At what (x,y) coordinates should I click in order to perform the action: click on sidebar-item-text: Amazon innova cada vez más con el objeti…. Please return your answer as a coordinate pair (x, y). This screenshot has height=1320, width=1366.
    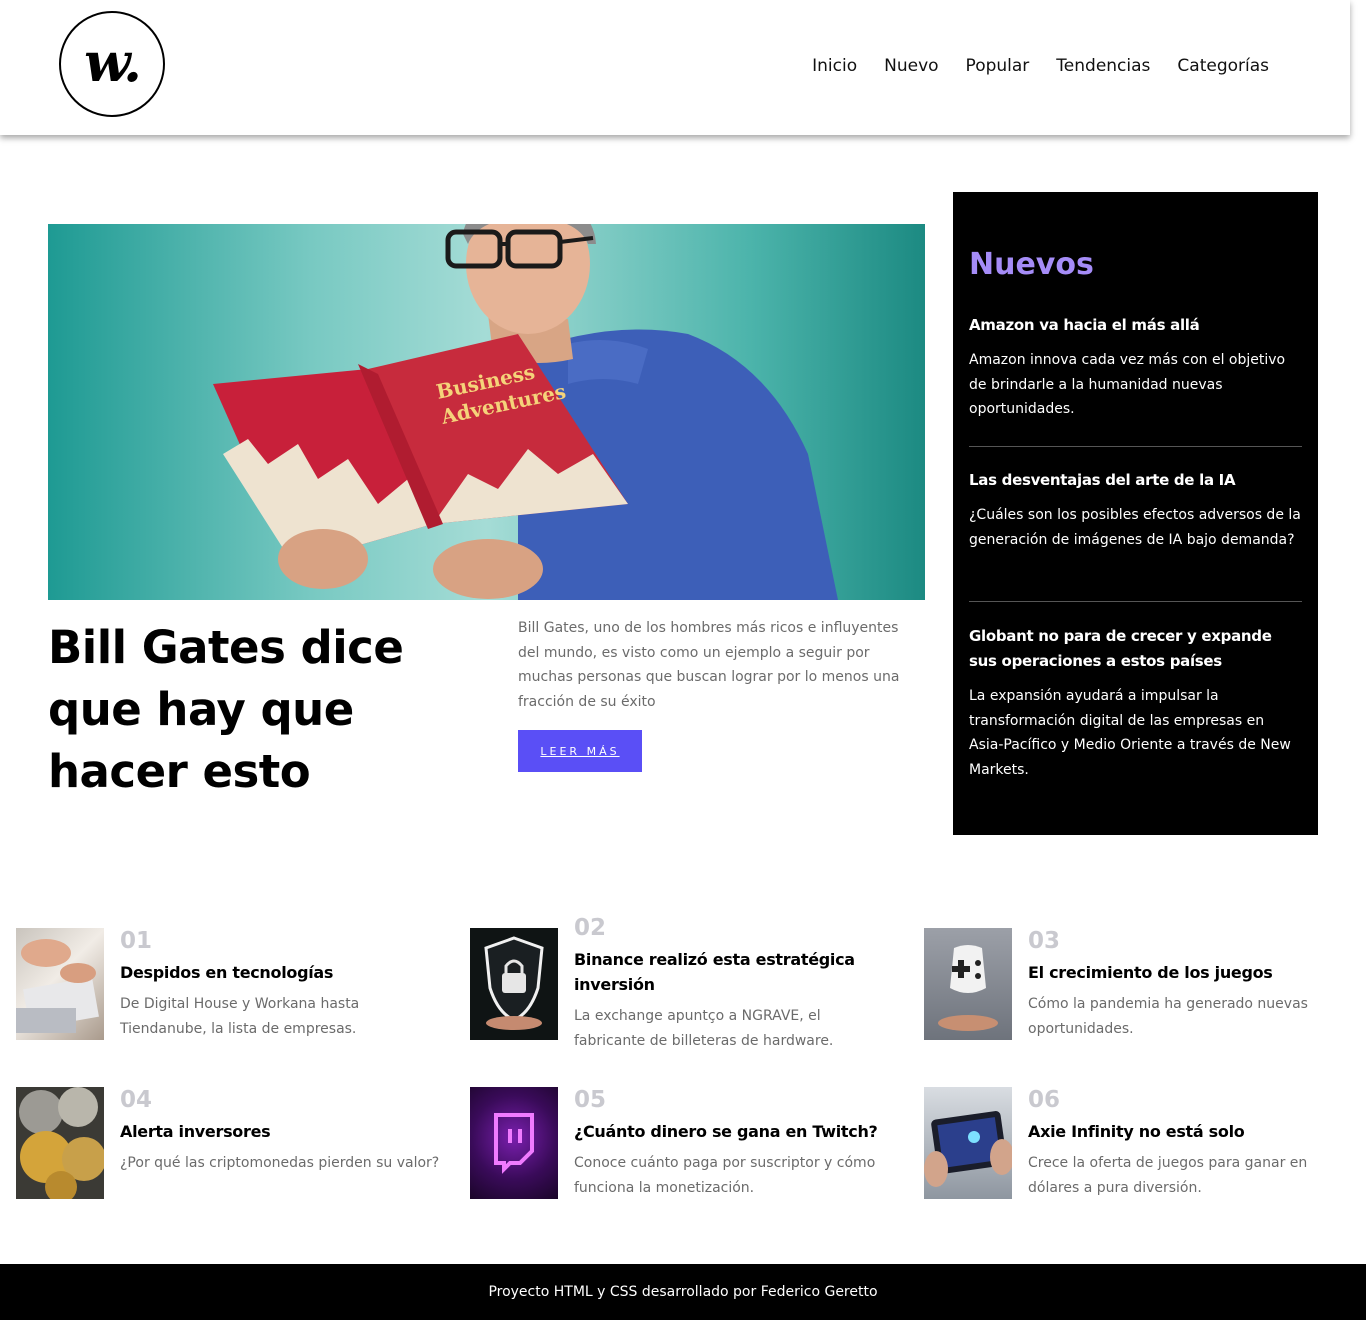
    Looking at the image, I should click on (1127, 384).